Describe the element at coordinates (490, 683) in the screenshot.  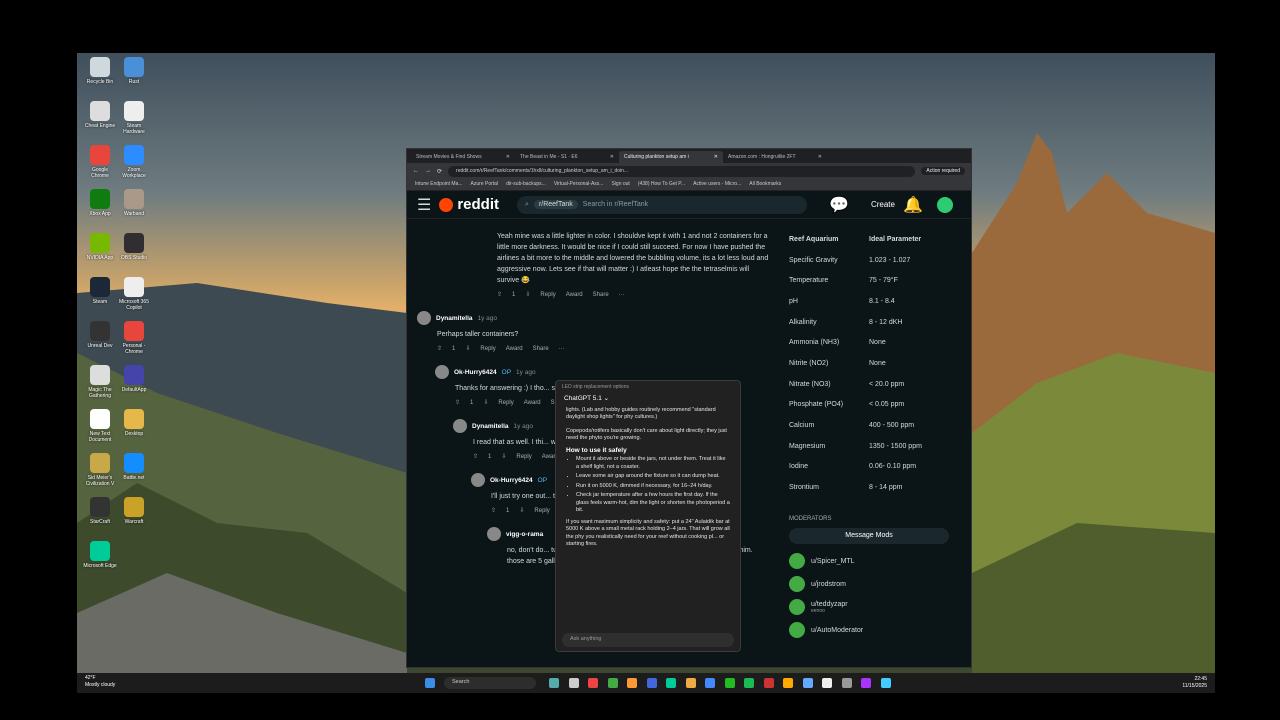
I see `taskbar-search: Search` at that location.